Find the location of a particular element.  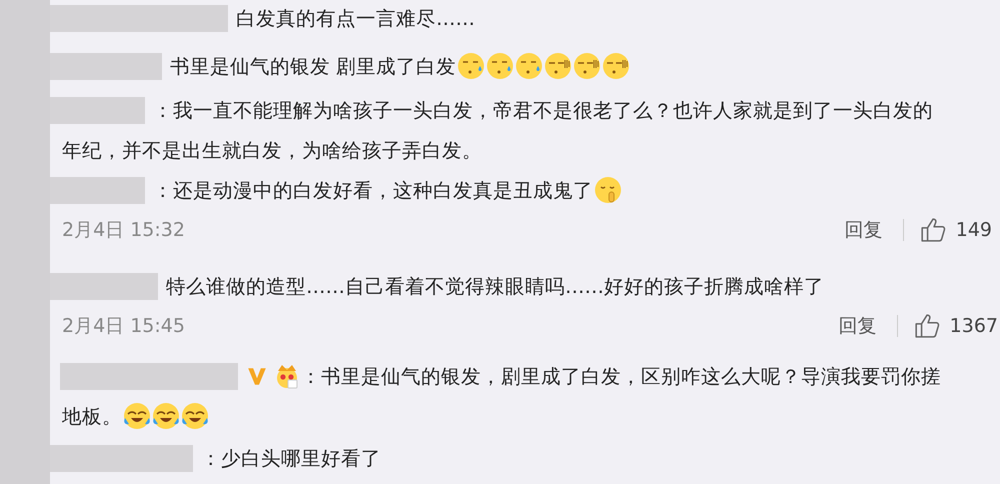

comment-text: 特么谁做的造型……自己看着不觉得辣眼睛吗……好好的孩子折腾成啥样了 is located at coordinates (495, 287).